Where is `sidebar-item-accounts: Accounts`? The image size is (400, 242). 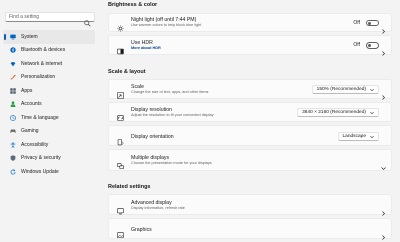 sidebar-item-accounts: Accounts is located at coordinates (49, 105).